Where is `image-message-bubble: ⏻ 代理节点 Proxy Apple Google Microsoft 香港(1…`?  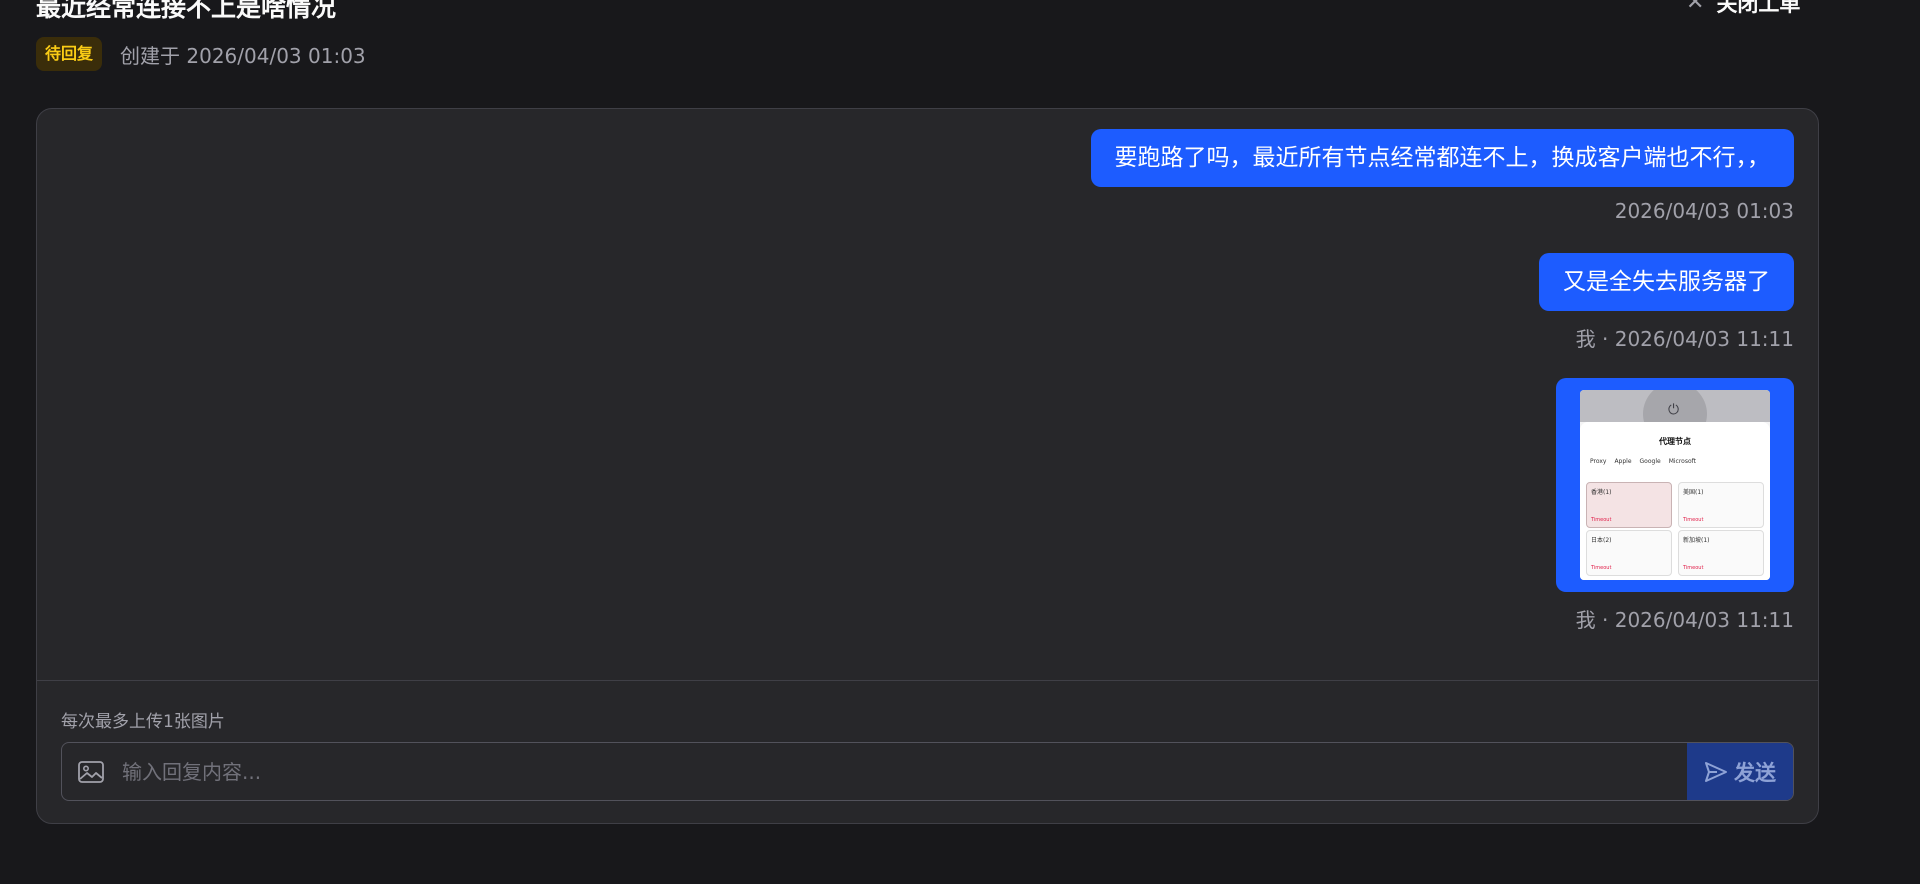 image-message-bubble: ⏻ 代理节点 Proxy Apple Google Microsoft 香港(1… is located at coordinates (1675, 485).